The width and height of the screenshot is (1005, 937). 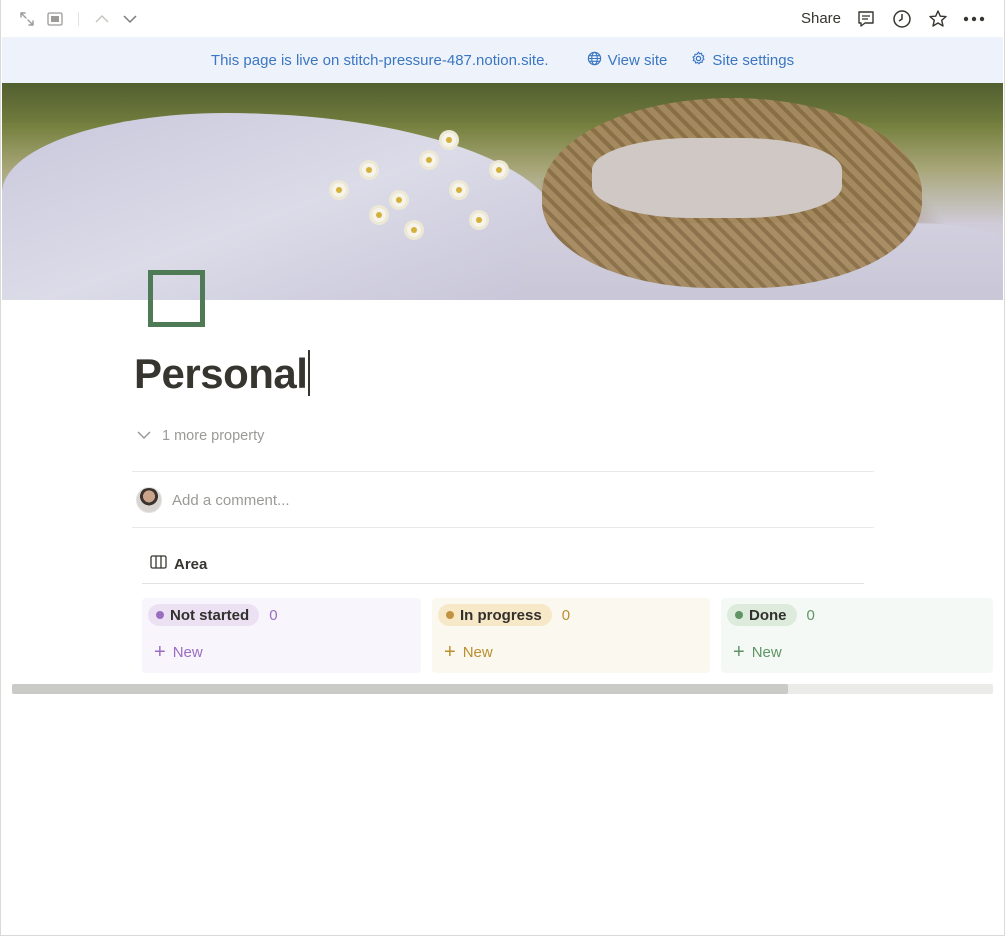 What do you see at coordinates (78, 18) in the screenshot?
I see `toolbar-separator` at bounding box center [78, 18].